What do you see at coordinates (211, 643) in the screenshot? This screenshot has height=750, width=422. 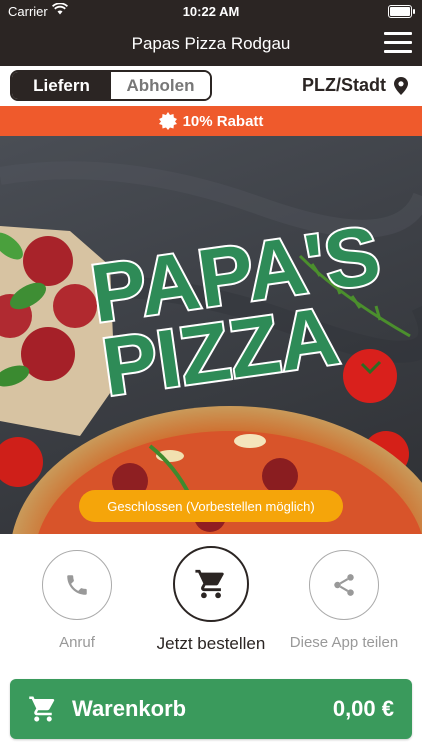 I see `order-label: Jetzt bestellen` at bounding box center [211, 643].